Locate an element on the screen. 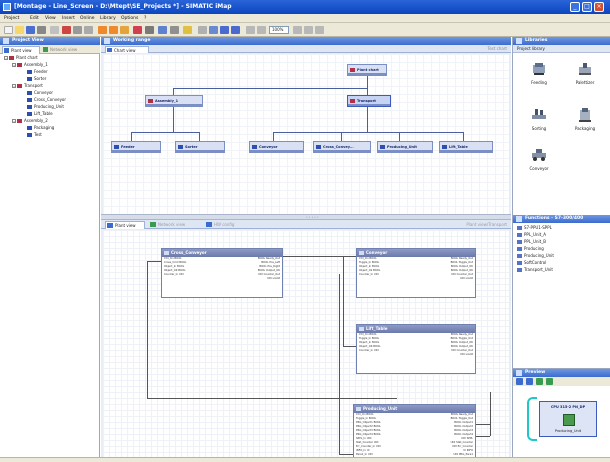 The width and height of the screenshot is (610, 462). connect-icon is located at coordinates (213, 30).